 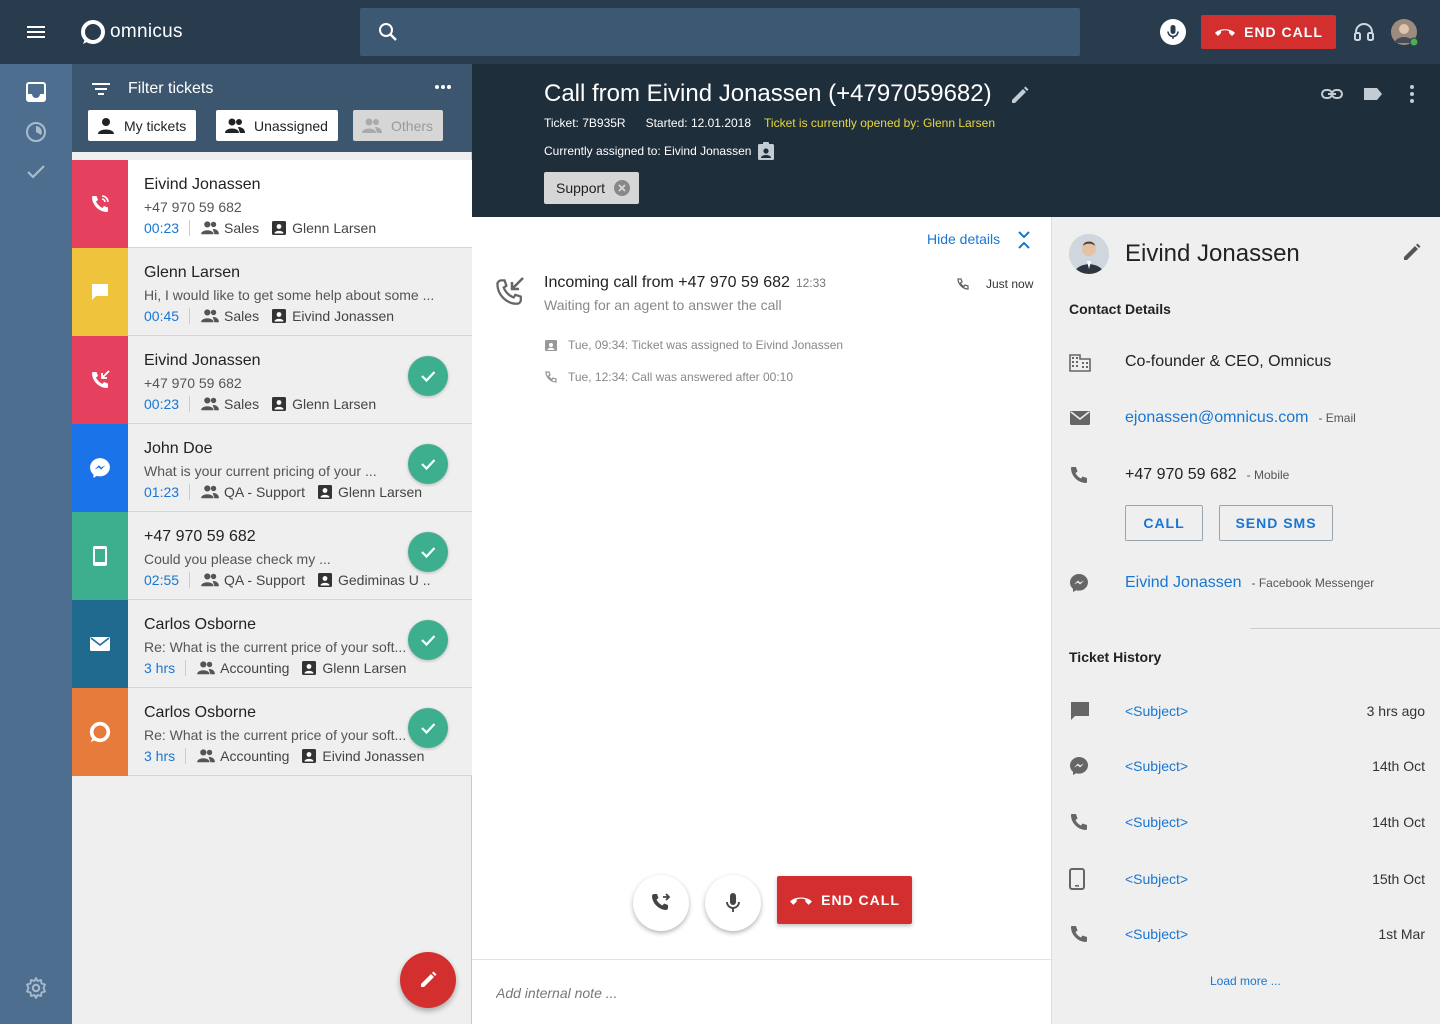 What do you see at coordinates (1024, 240) in the screenshot?
I see `collapse-icon` at bounding box center [1024, 240].